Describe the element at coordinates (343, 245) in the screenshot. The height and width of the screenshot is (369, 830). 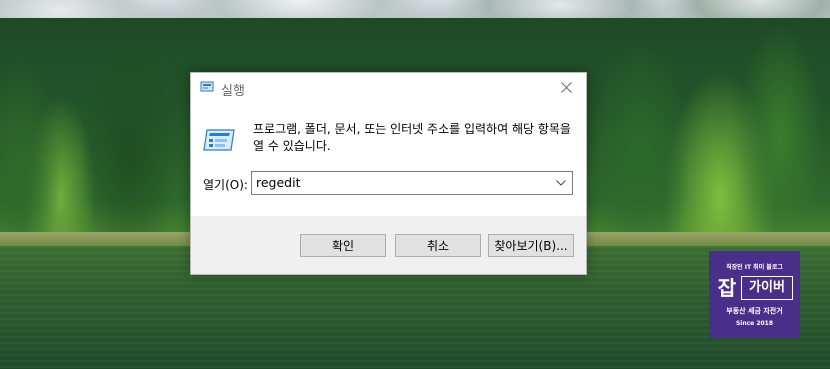
I see `ok-button: 확인` at that location.